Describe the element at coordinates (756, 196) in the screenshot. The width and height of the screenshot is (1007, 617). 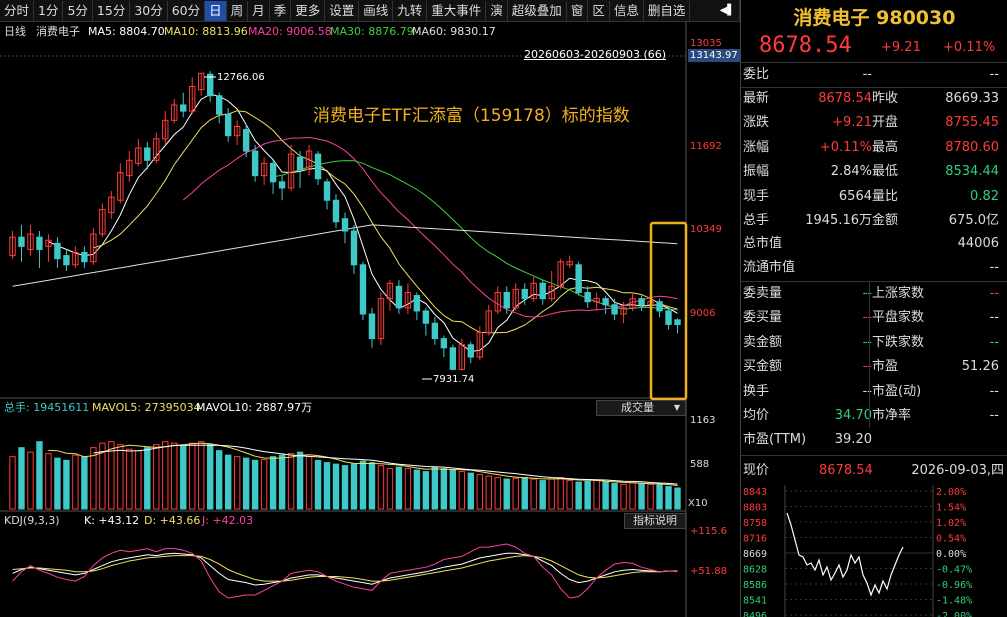
I see `quote-k1: 现手` at that location.